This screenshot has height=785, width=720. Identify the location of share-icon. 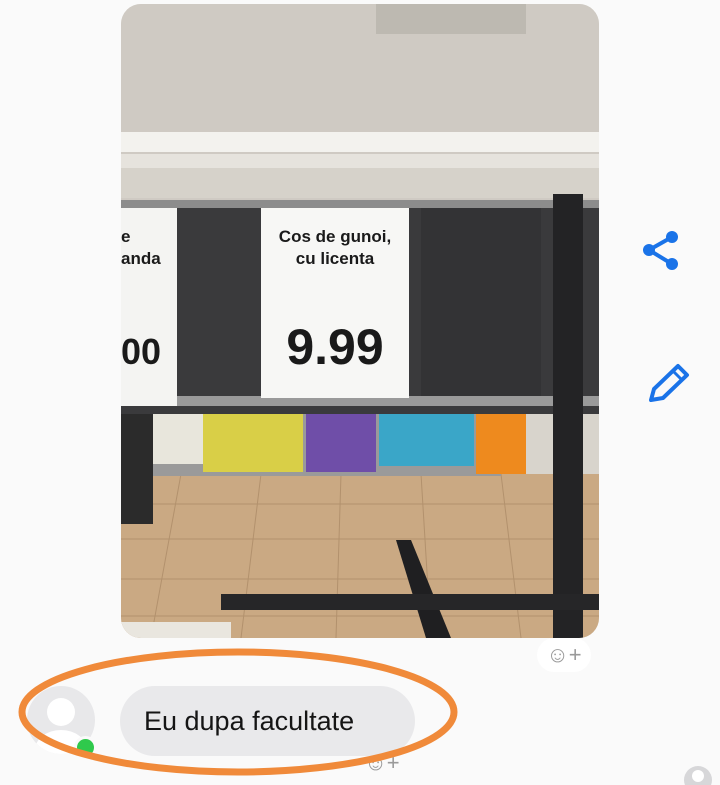
(661, 250).